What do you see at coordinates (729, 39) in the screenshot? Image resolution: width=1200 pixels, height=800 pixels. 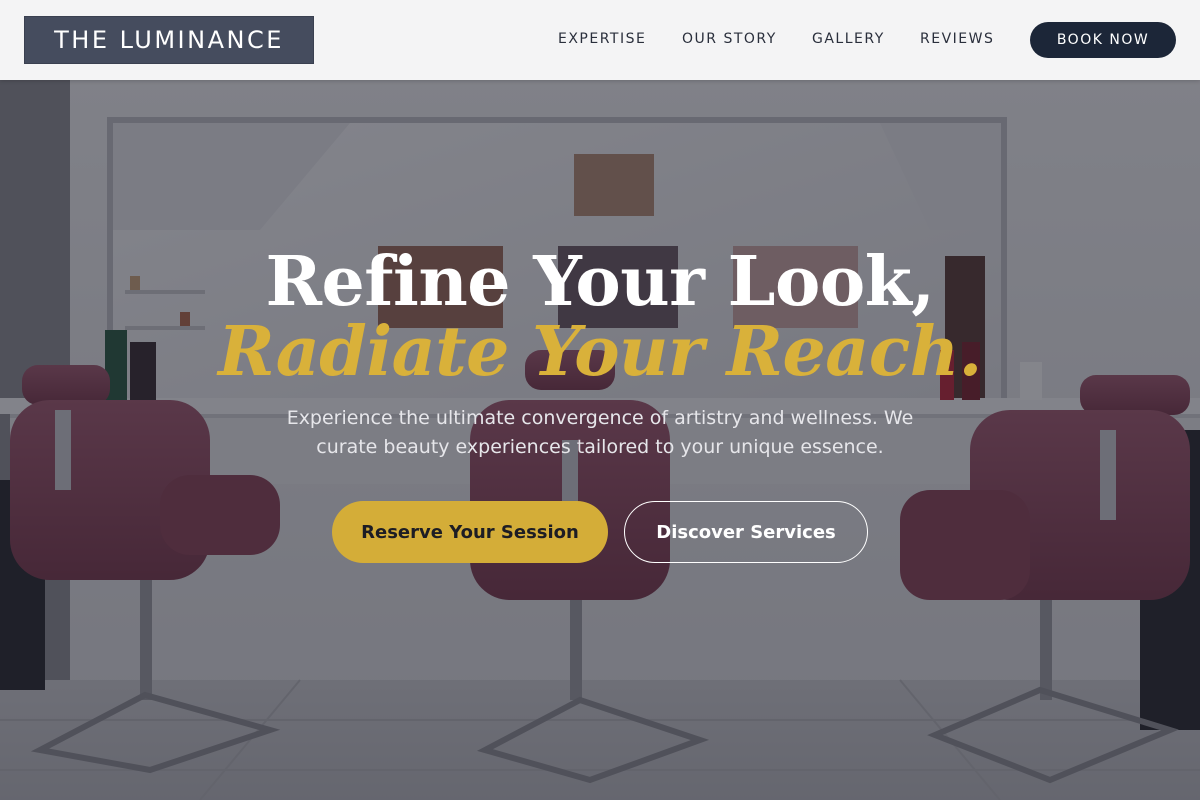 I see `nav-link-our-story: OUR STORY` at bounding box center [729, 39].